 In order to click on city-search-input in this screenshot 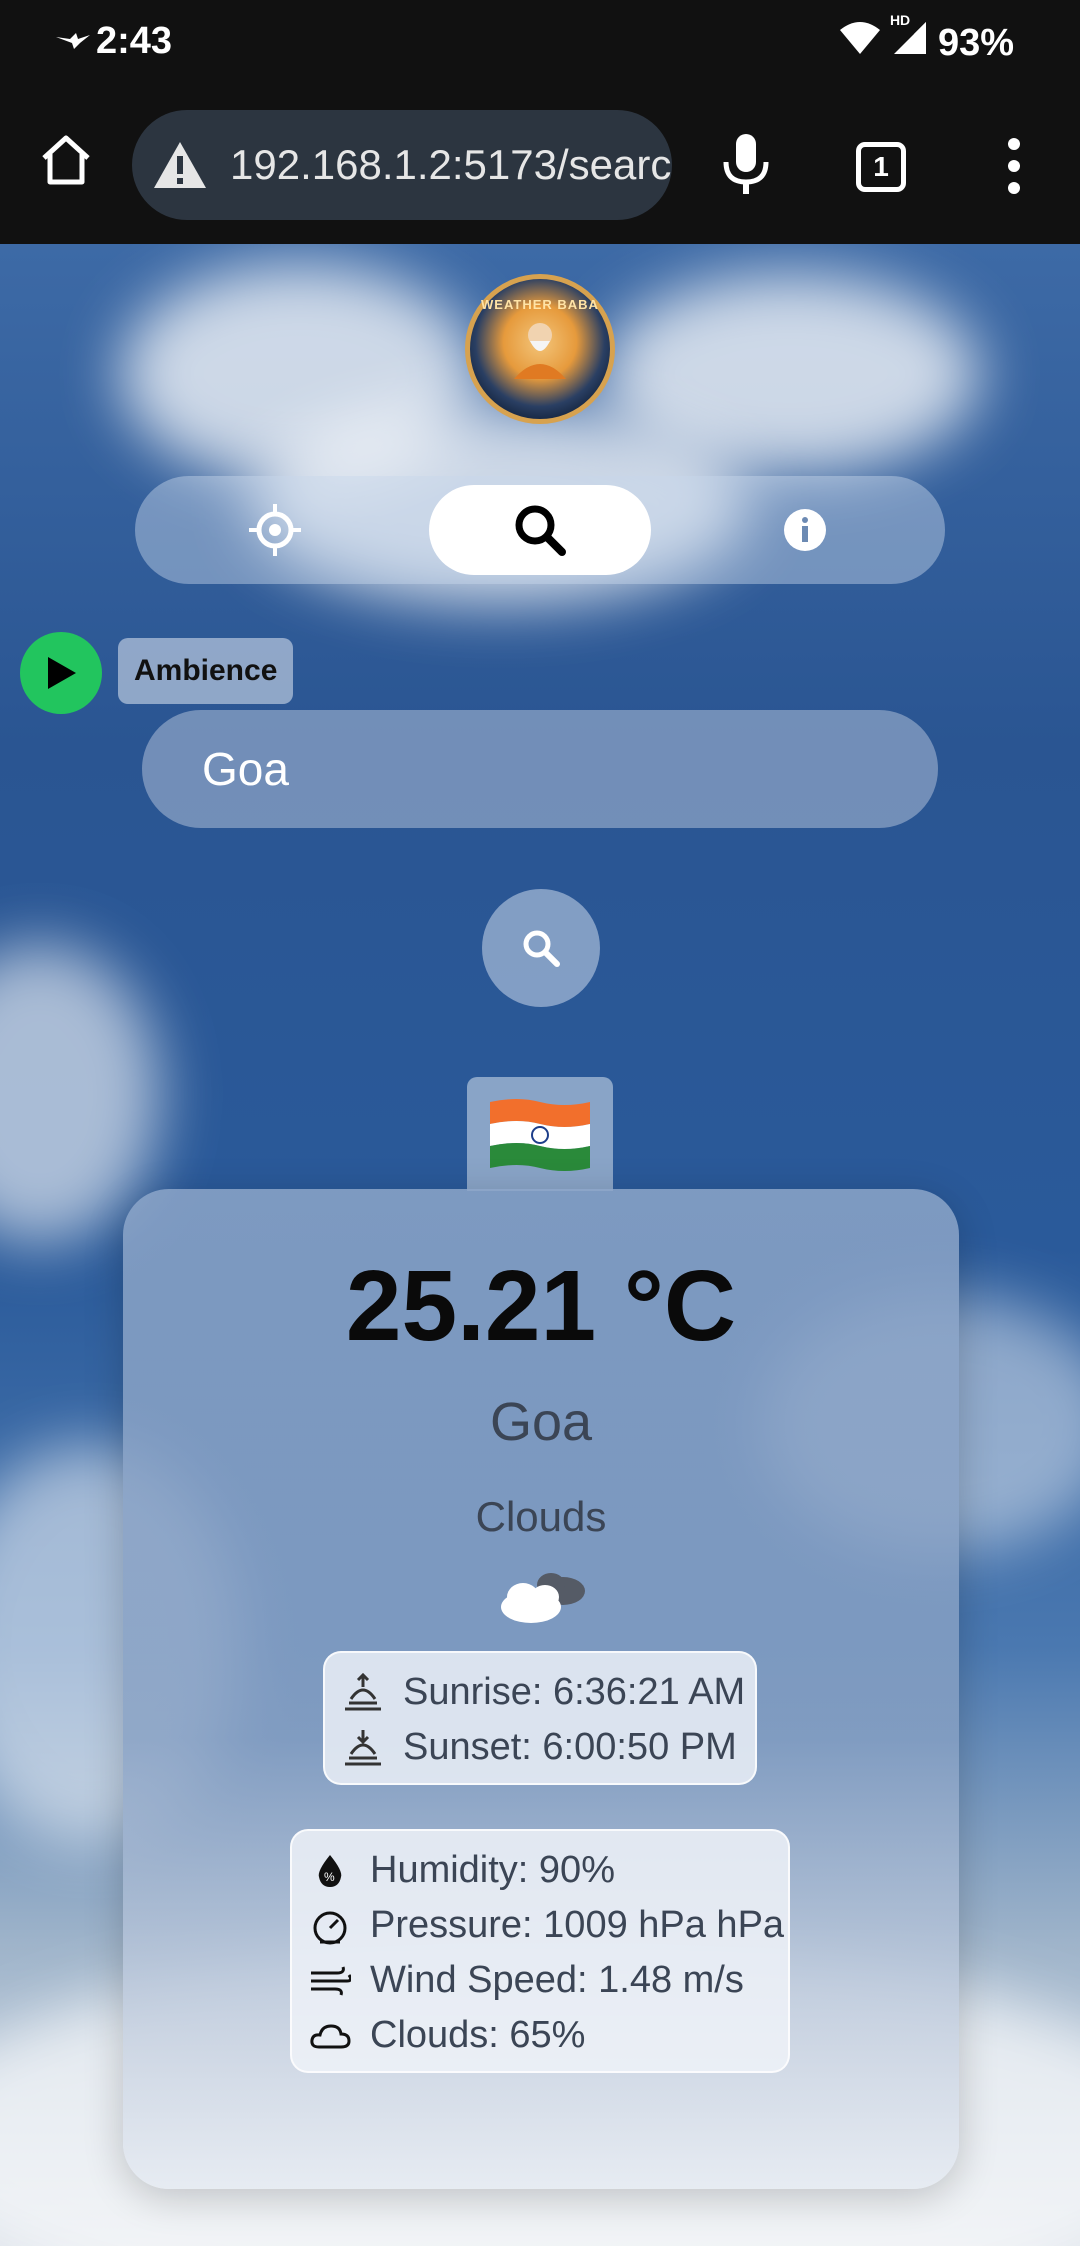, I will do `click(540, 769)`.